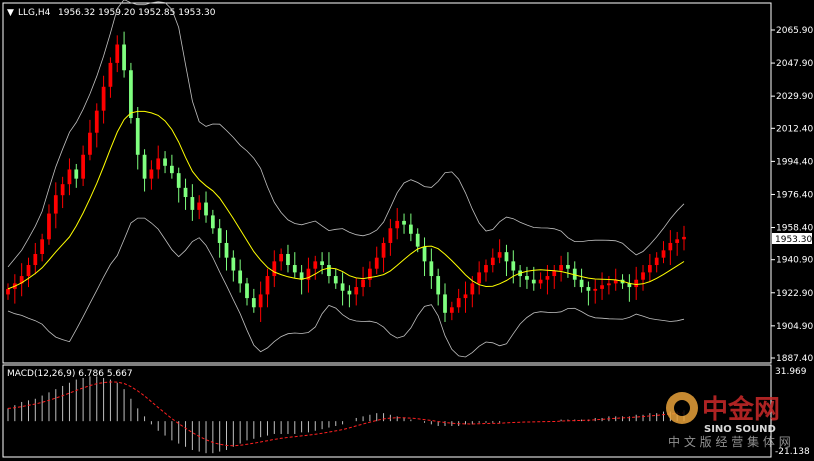  Describe the element at coordinates (794, 327) in the screenshot. I see `price-tick-label: 1904.90` at that location.